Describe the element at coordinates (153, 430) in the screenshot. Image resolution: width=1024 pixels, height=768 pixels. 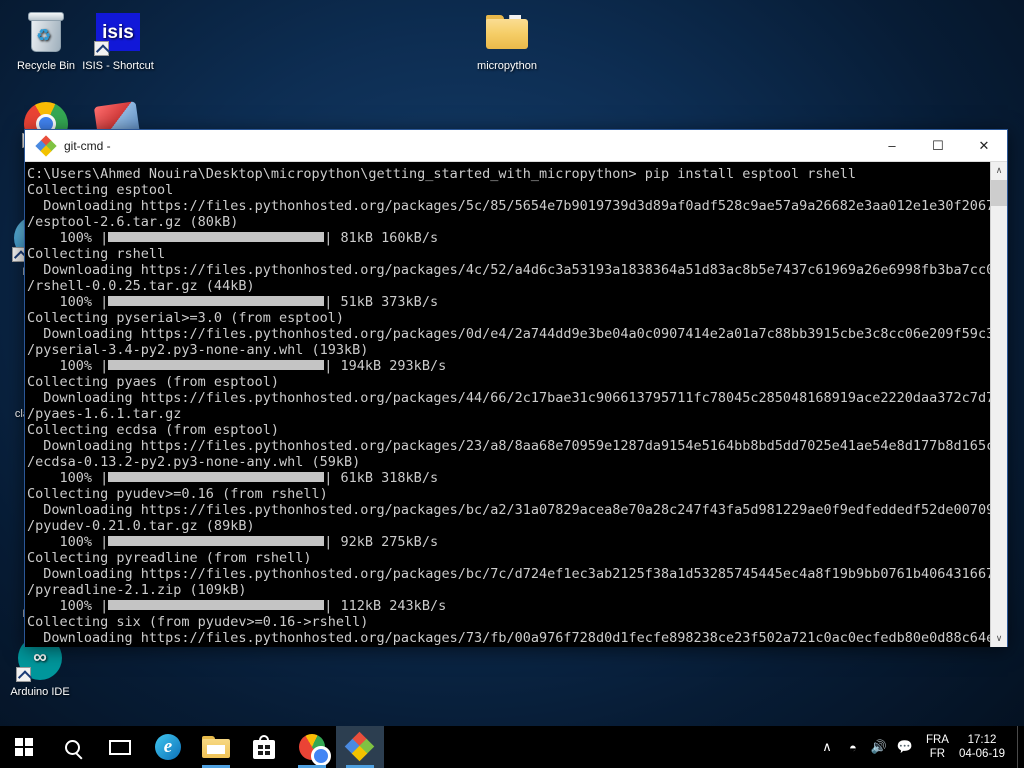
I see `console-line: Collecting ecdsa (from esptool)` at that location.